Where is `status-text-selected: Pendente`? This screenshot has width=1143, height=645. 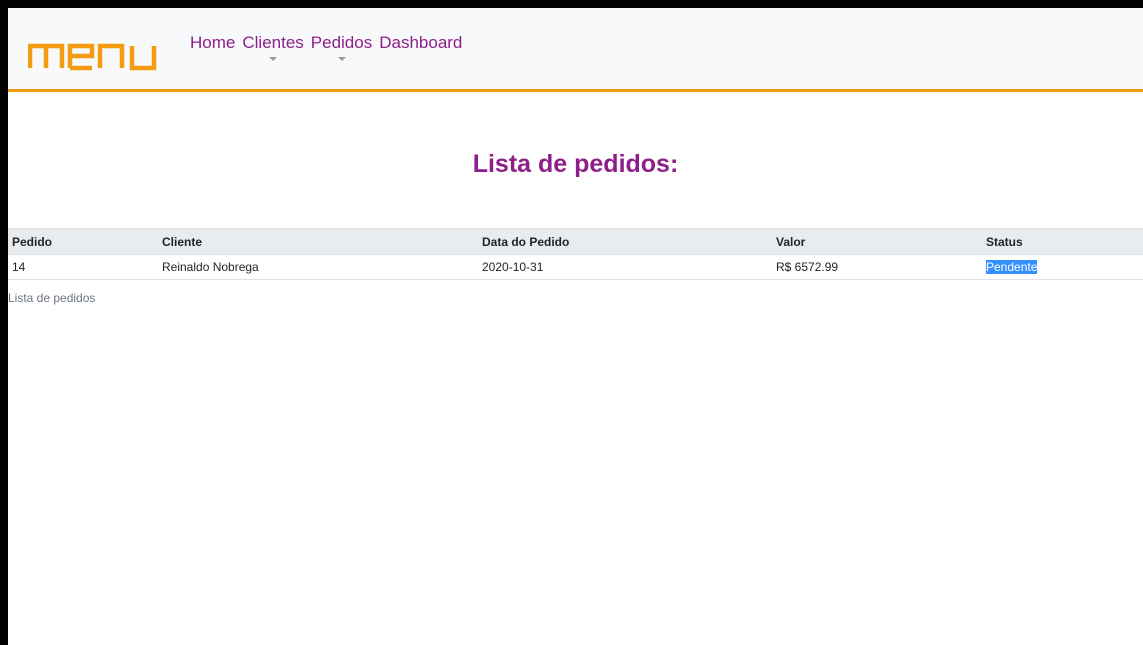 status-text-selected: Pendente is located at coordinates (1012, 267).